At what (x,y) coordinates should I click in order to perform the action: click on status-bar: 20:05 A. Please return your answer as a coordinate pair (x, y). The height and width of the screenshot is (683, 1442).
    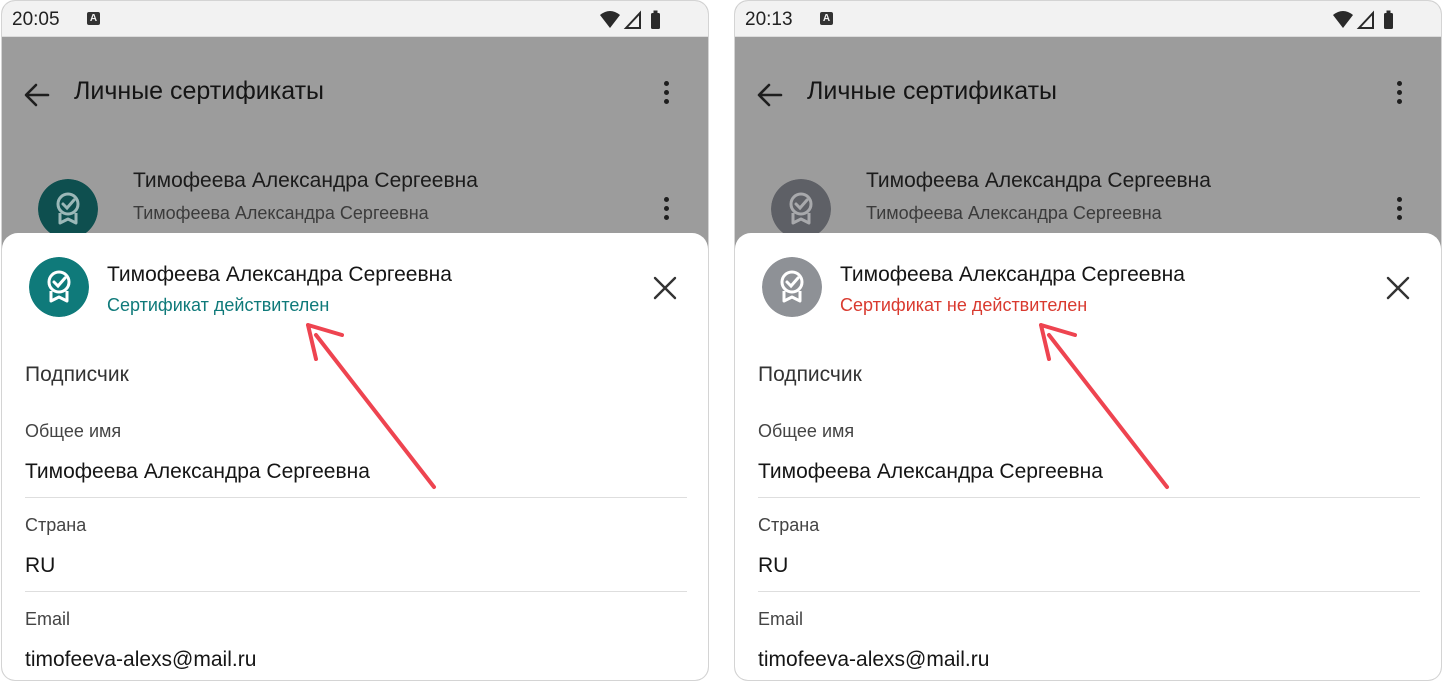
    Looking at the image, I should click on (355, 19).